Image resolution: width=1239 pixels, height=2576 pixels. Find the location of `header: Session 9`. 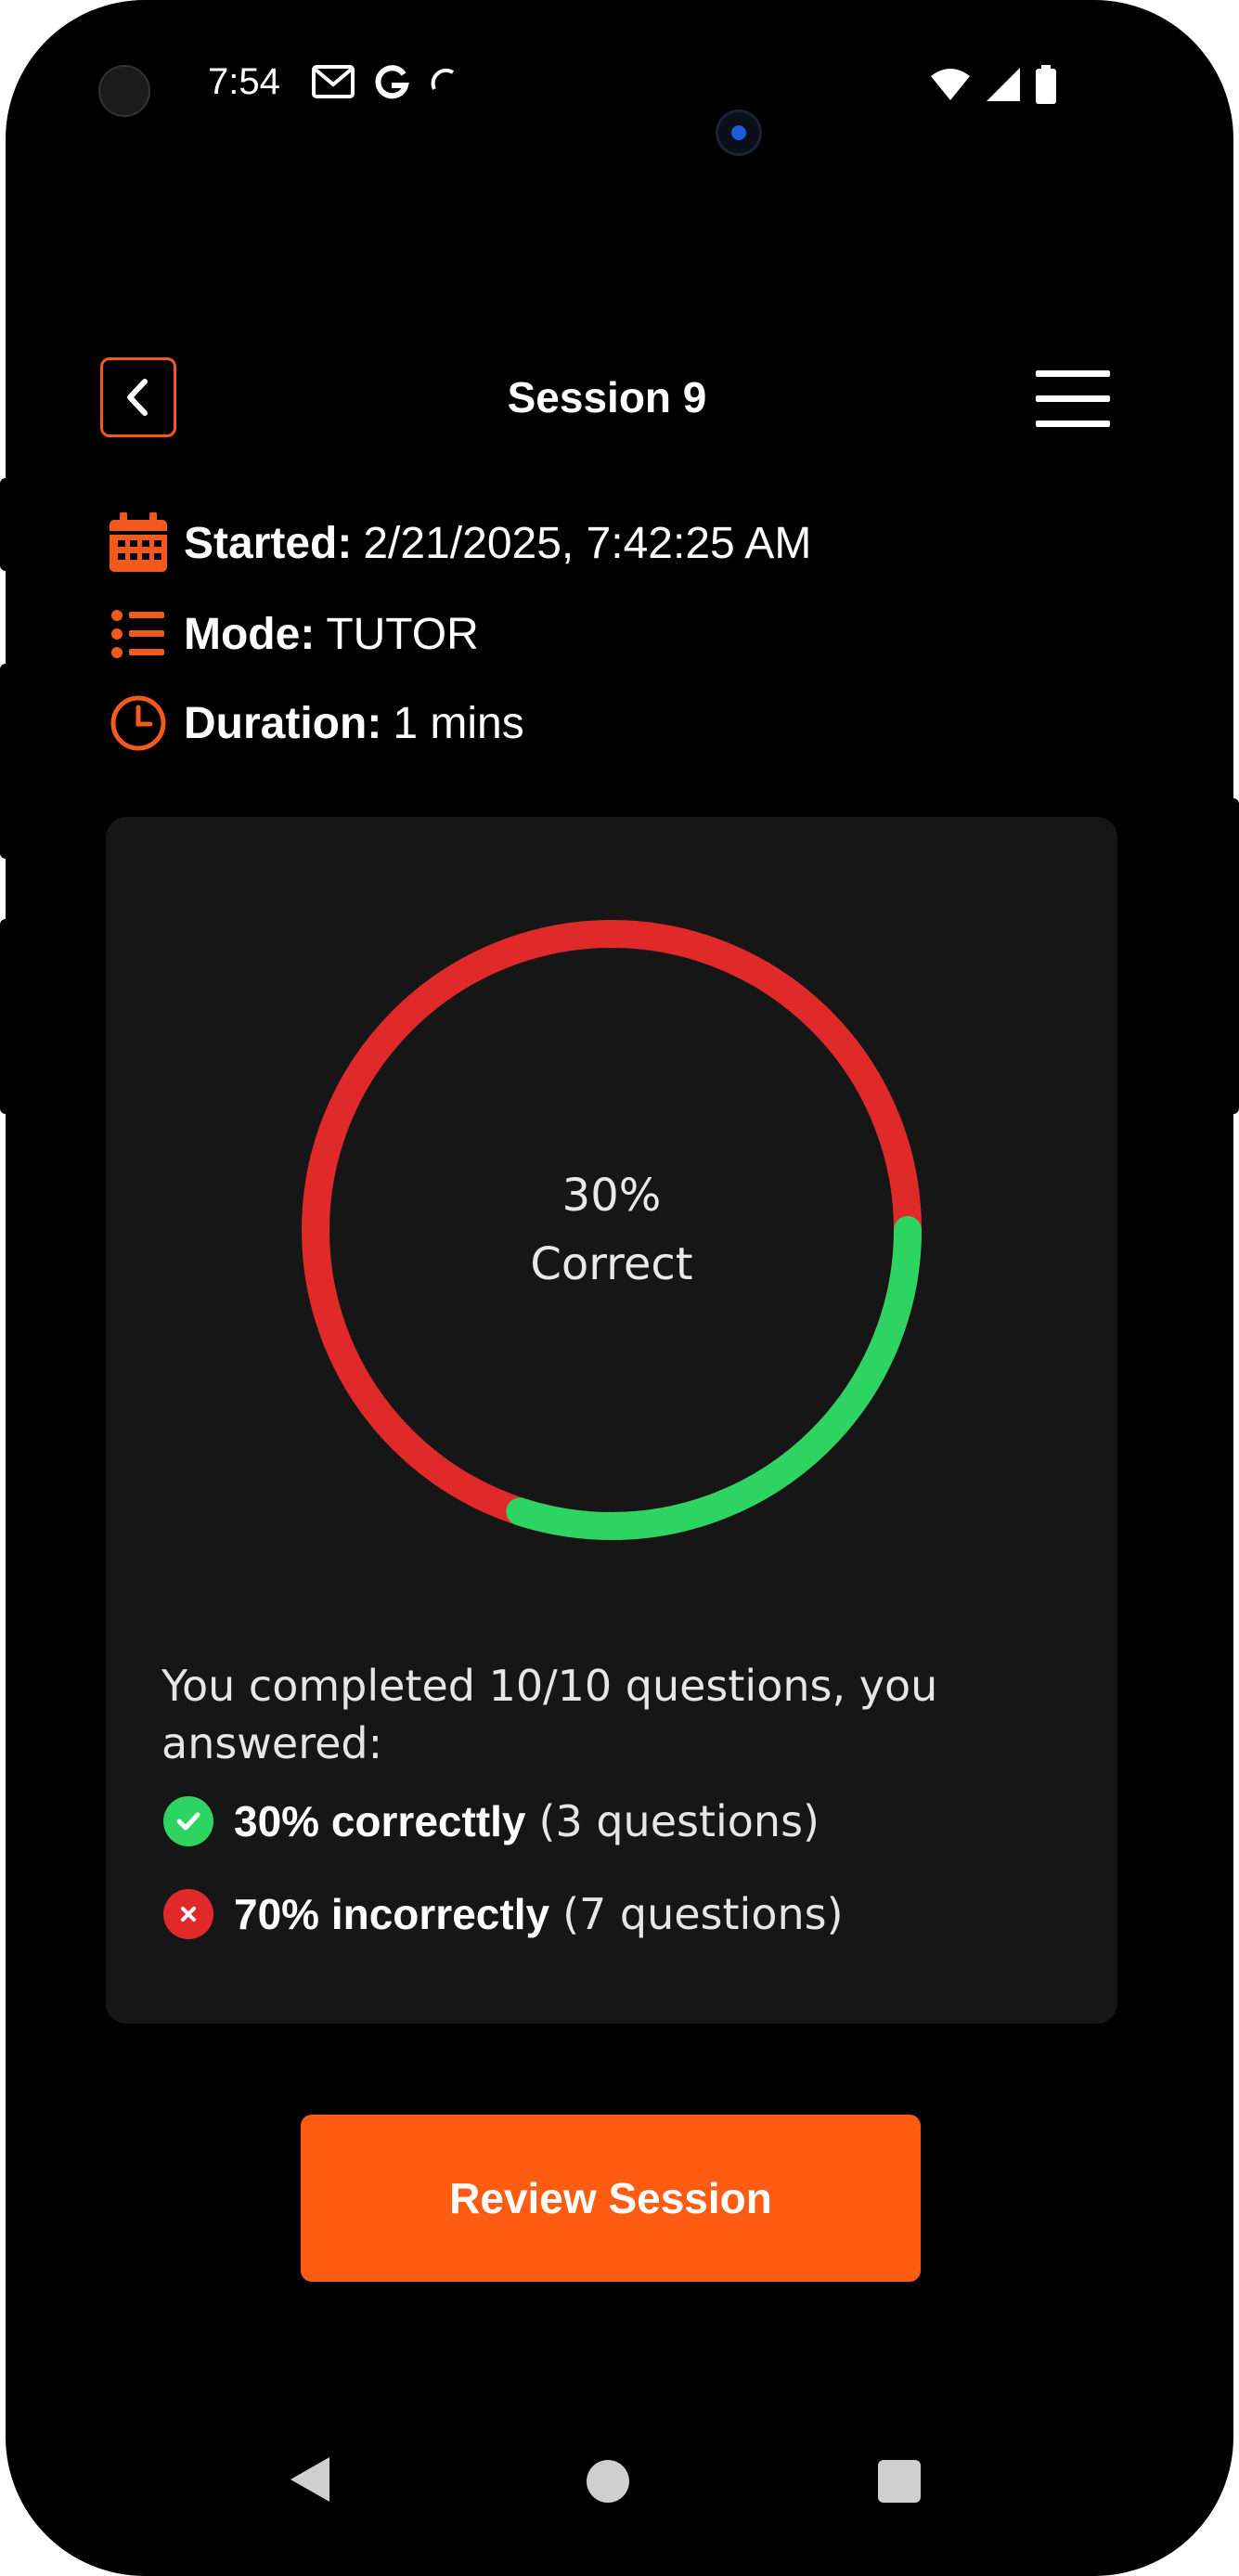

header: Session 9 is located at coordinates (619, 399).